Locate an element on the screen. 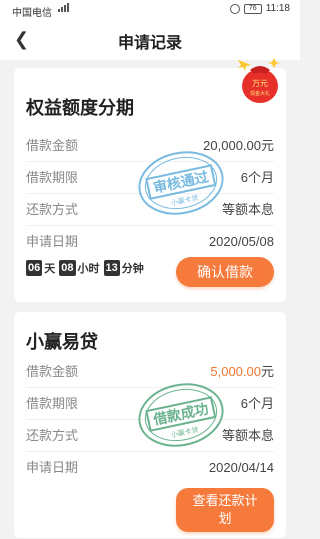 The height and width of the screenshot is (539, 320). apply-date-row: 申请日期 2020/05/08 is located at coordinates (150, 242).